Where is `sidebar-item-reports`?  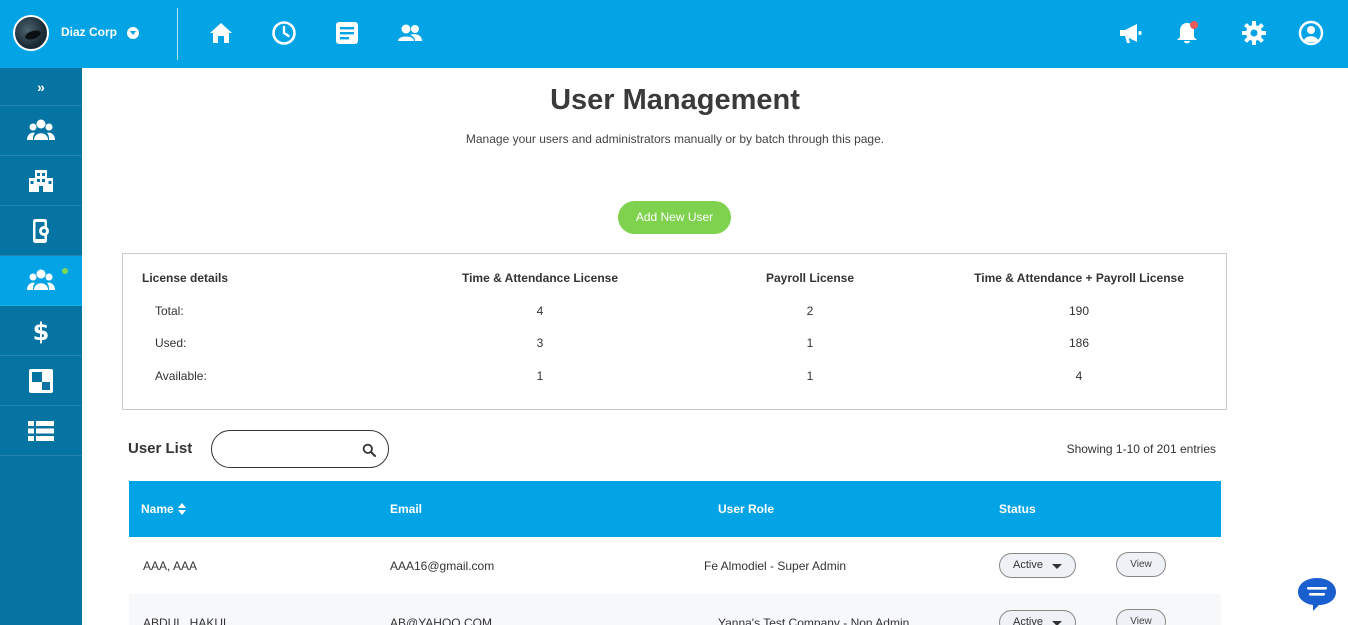
sidebar-item-reports is located at coordinates (41, 431).